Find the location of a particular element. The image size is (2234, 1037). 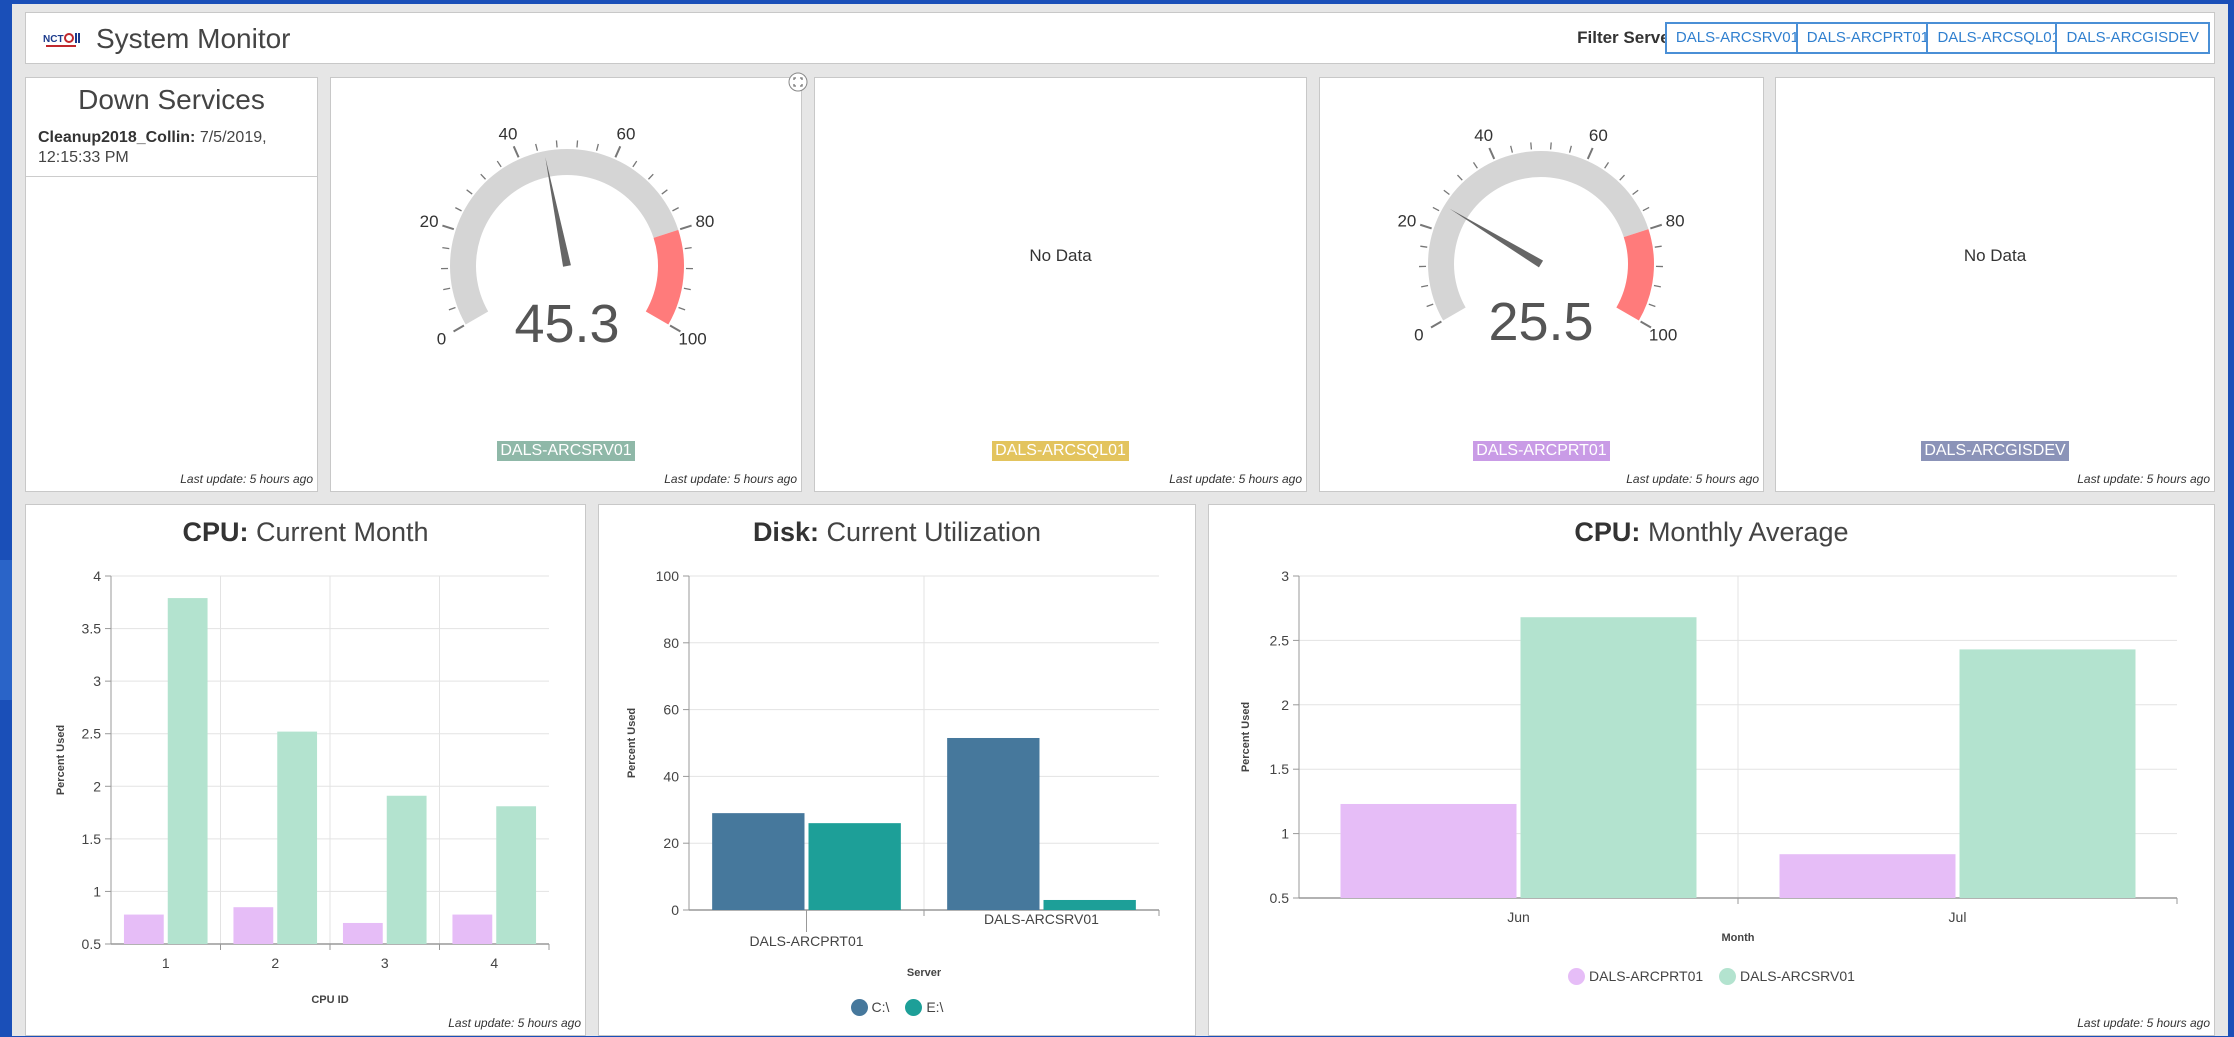

server-label: DALS-ARCSQL01 is located at coordinates (1060, 451).